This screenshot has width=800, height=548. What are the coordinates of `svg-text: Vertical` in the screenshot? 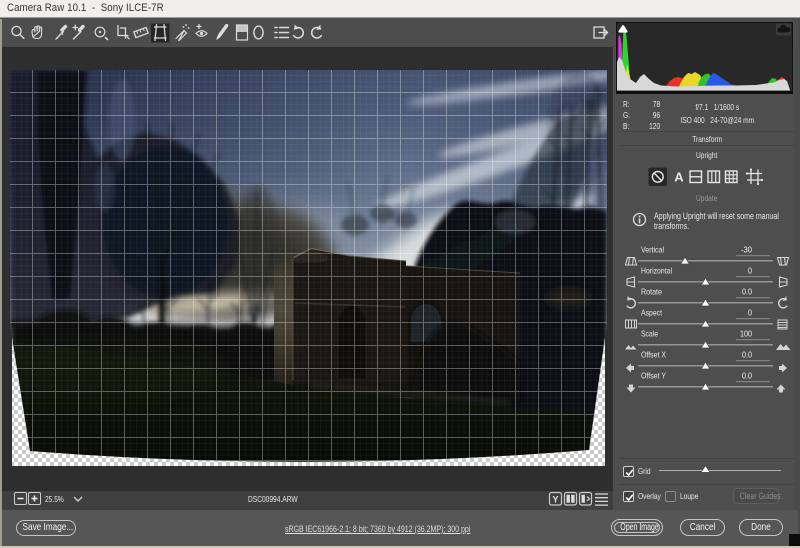 It's located at (652, 250).